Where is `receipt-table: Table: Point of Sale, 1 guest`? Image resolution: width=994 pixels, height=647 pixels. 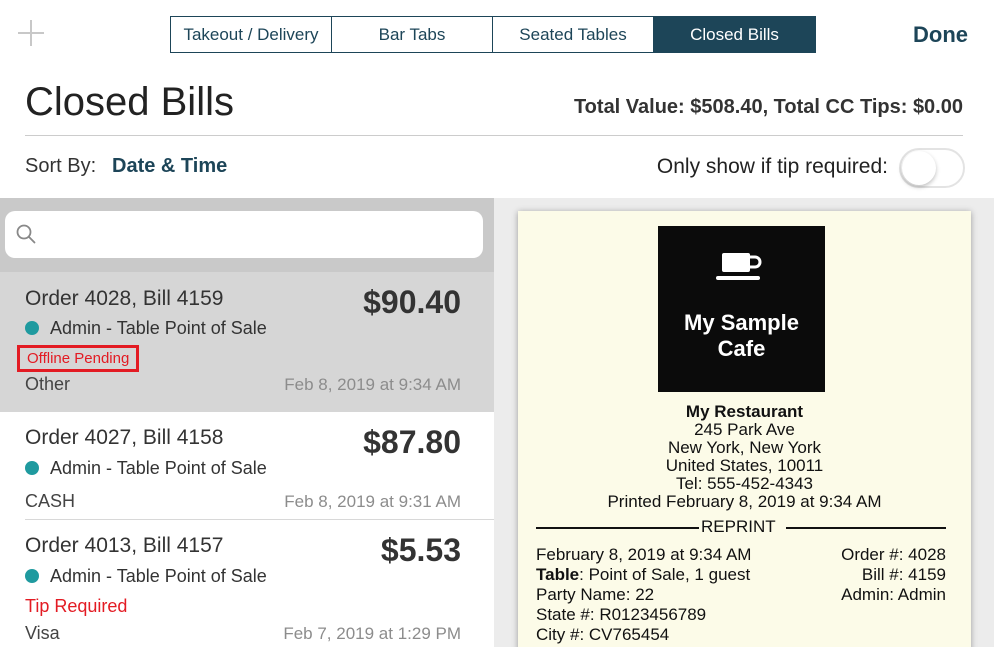 receipt-table: Table: Point of Sale, 1 guest is located at coordinates (643, 575).